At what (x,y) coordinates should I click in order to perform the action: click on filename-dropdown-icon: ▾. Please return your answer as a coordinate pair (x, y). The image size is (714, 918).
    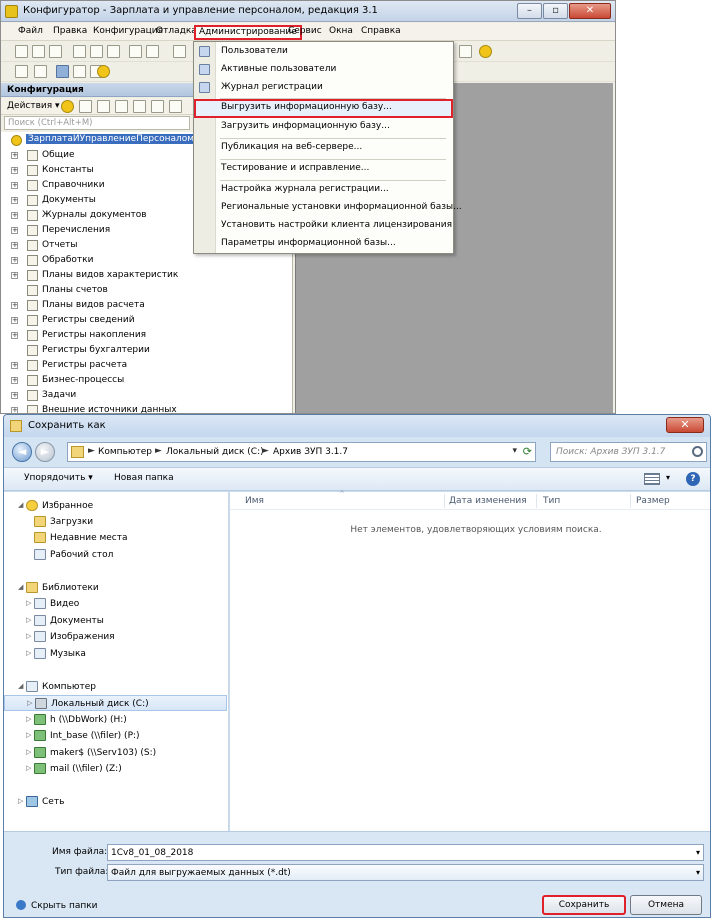
    Looking at the image, I should click on (698, 852).